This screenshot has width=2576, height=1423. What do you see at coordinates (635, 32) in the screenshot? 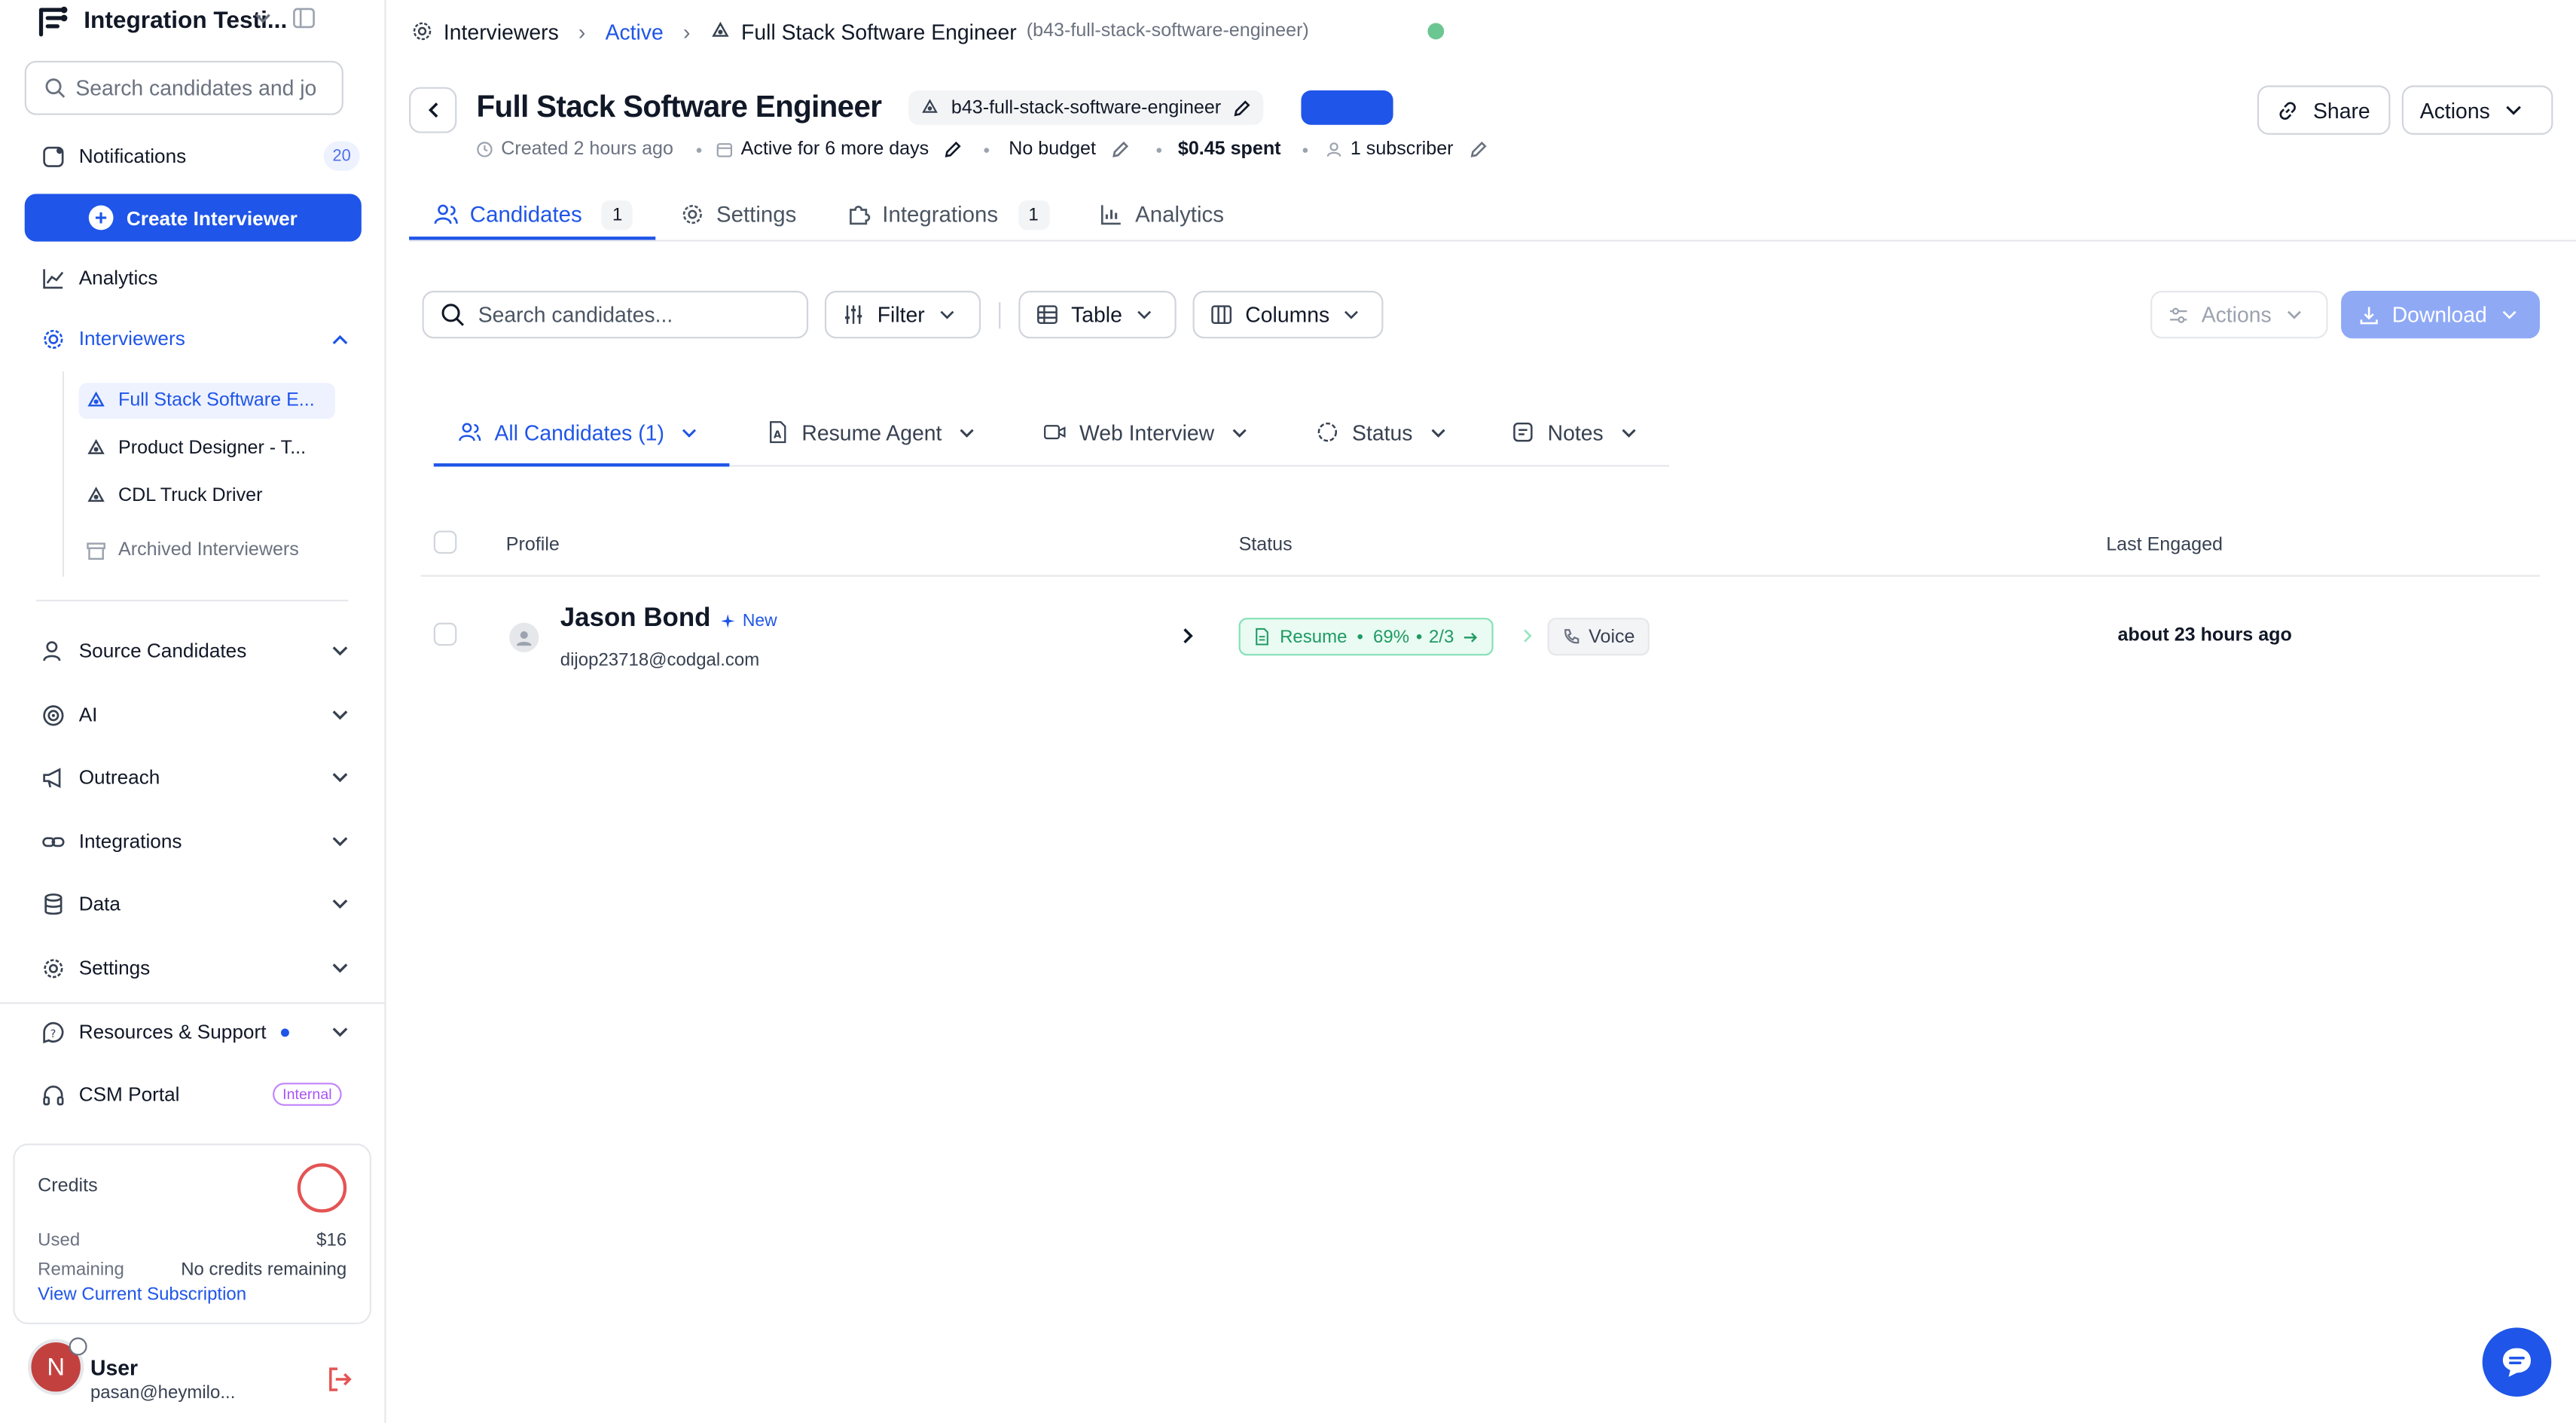
I see `breadcrumb-active: Active` at bounding box center [635, 32].